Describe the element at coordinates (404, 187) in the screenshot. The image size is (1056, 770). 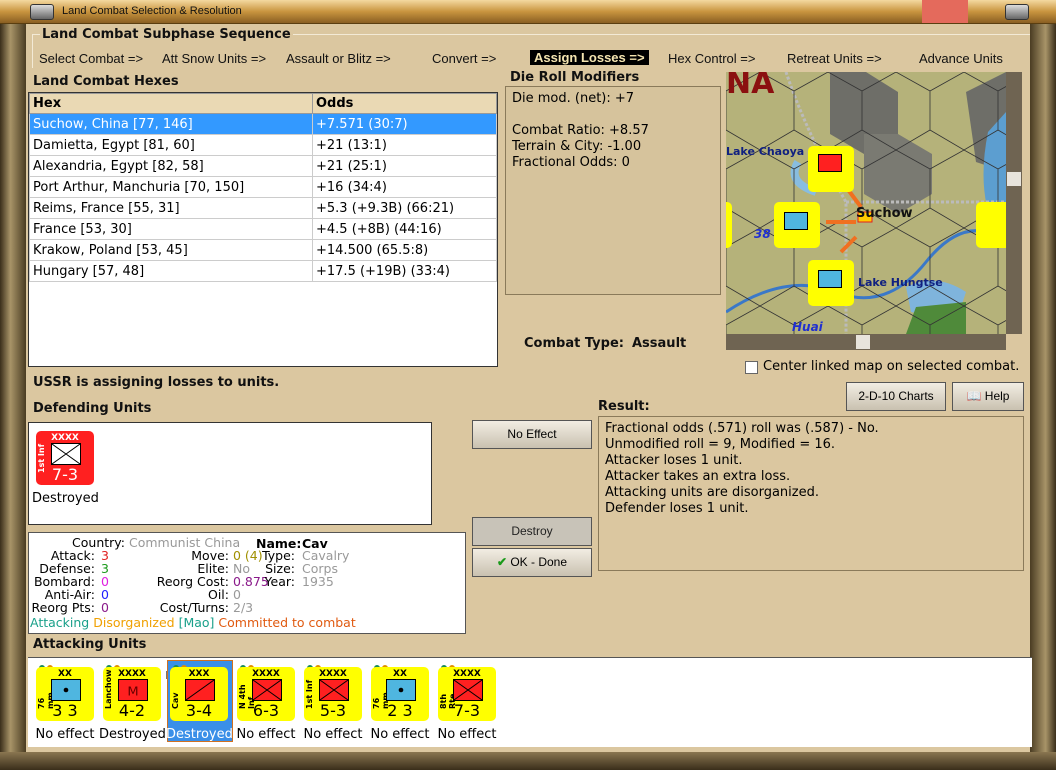
I see `hex-odds: +16 (34:4)` at that location.